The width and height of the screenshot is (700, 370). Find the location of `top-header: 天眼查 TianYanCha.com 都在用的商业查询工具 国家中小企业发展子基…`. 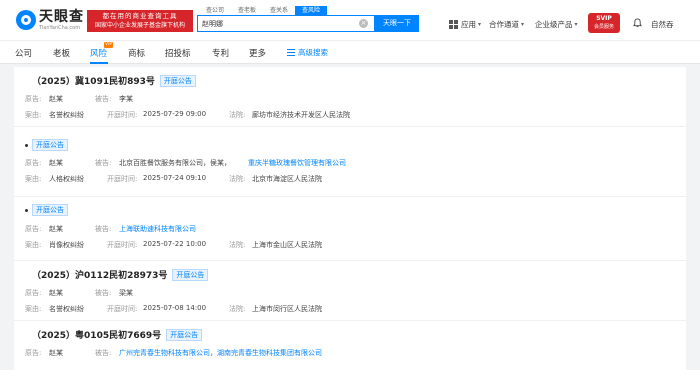

top-header: 天眼查 TianYanCha.com 都在用的商业查询工具 国家中小企业发展子基… is located at coordinates (350, 20).